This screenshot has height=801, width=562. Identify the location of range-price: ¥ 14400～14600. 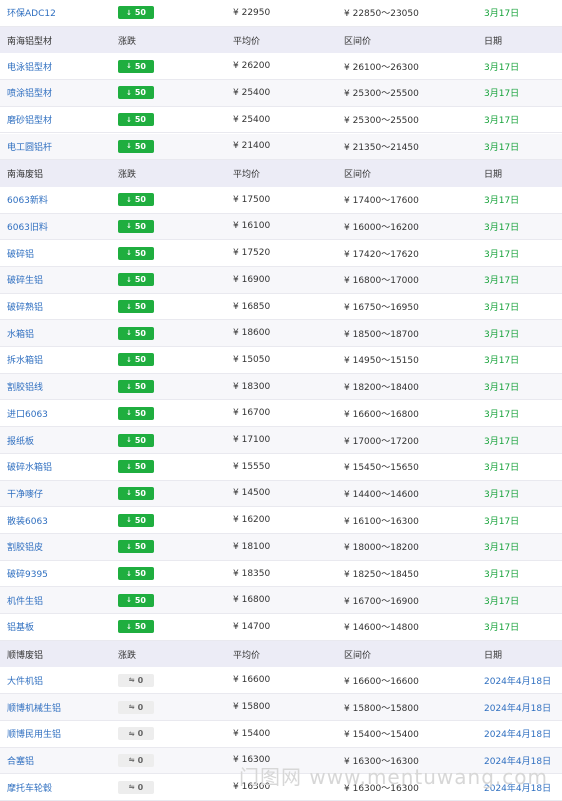
(381, 494).